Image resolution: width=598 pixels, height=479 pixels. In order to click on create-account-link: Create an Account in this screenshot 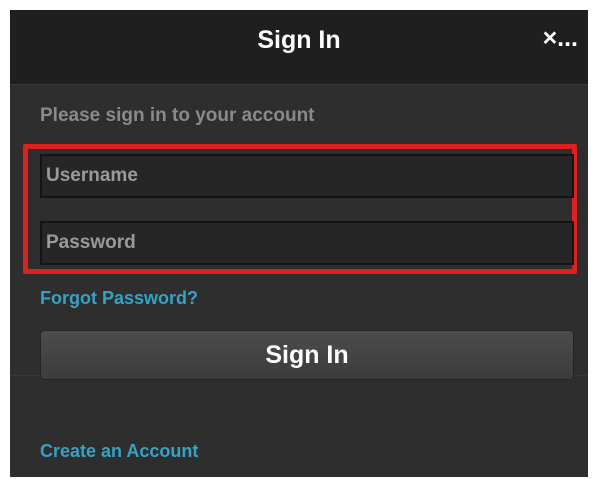, I will do `click(119, 451)`.